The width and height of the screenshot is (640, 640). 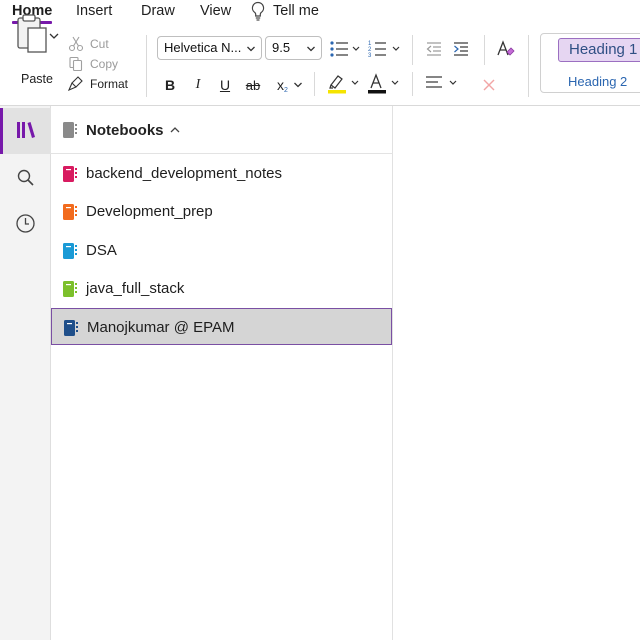 What do you see at coordinates (104, 64) in the screenshot?
I see `copy-label: Copy` at bounding box center [104, 64].